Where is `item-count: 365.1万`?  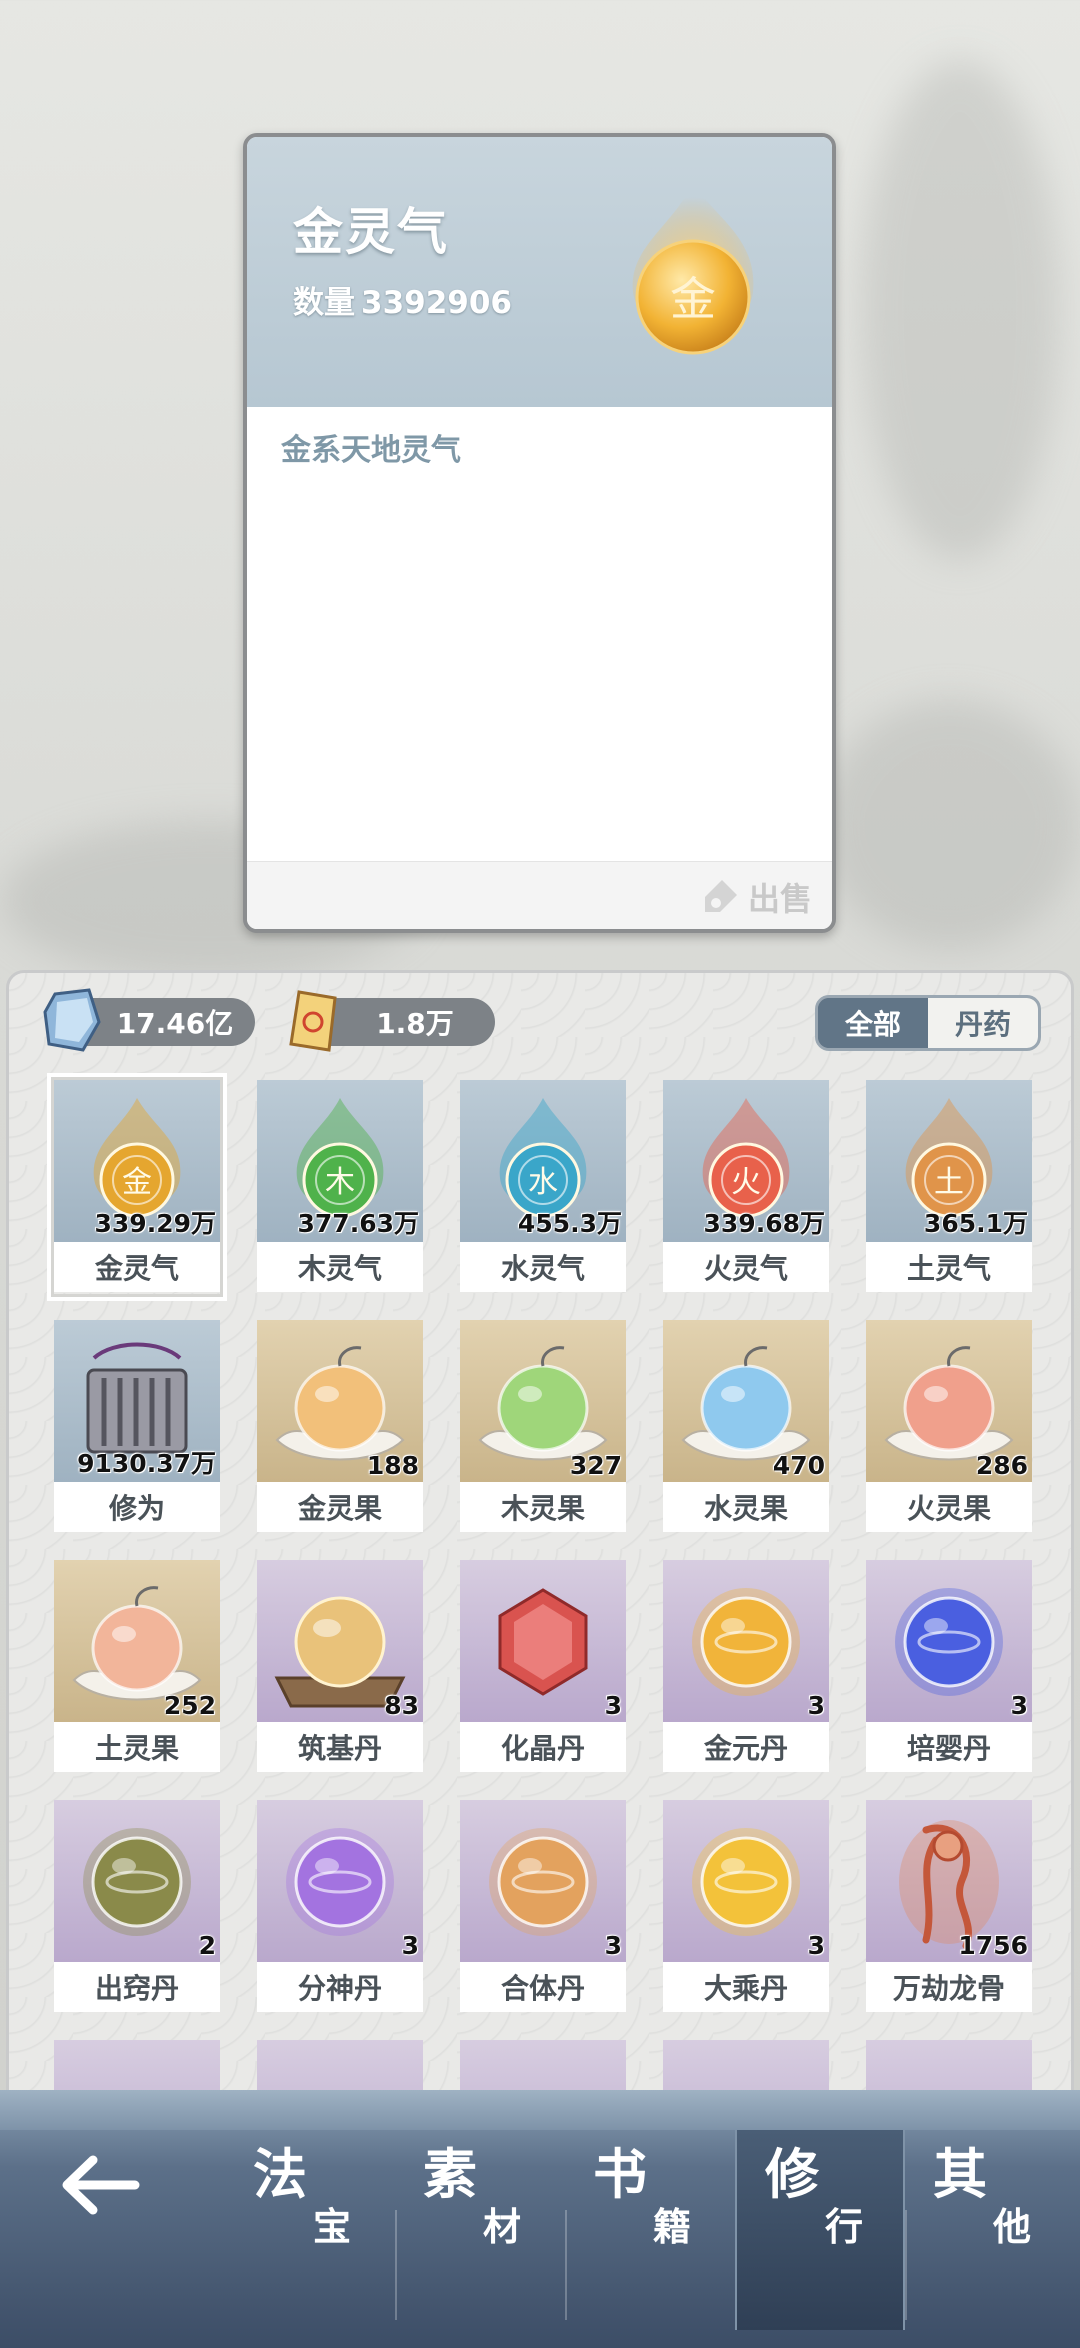 item-count: 365.1万 is located at coordinates (975, 1223).